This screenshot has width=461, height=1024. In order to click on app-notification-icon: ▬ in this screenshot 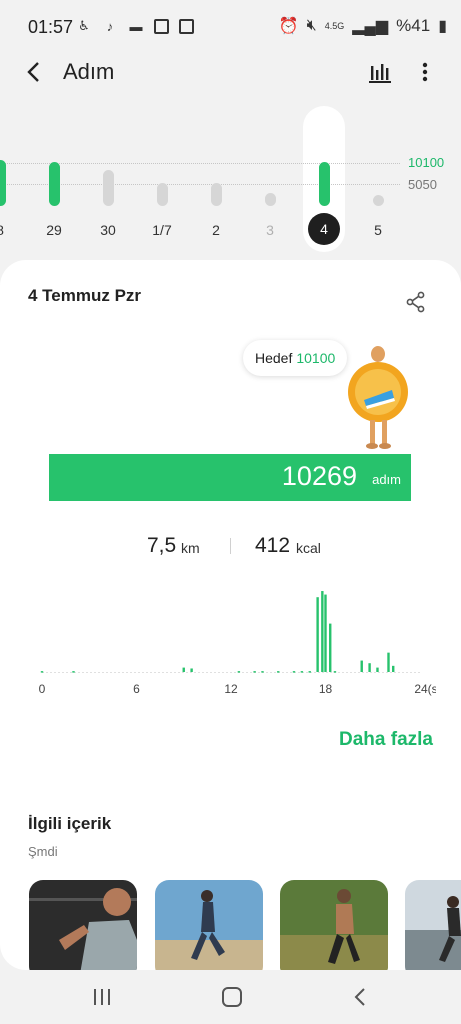, I will do `click(136, 26)`.